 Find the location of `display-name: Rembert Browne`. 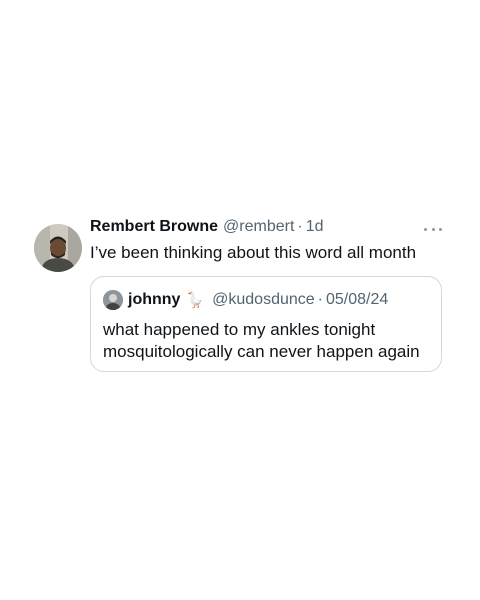

display-name: Rembert Browne is located at coordinates (154, 227).